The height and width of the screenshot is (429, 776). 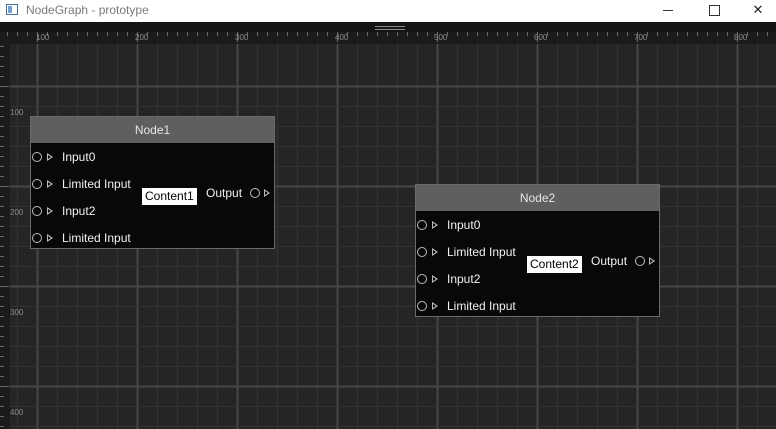 I want to click on ruler-h-label: 300, so click(x=242, y=37).